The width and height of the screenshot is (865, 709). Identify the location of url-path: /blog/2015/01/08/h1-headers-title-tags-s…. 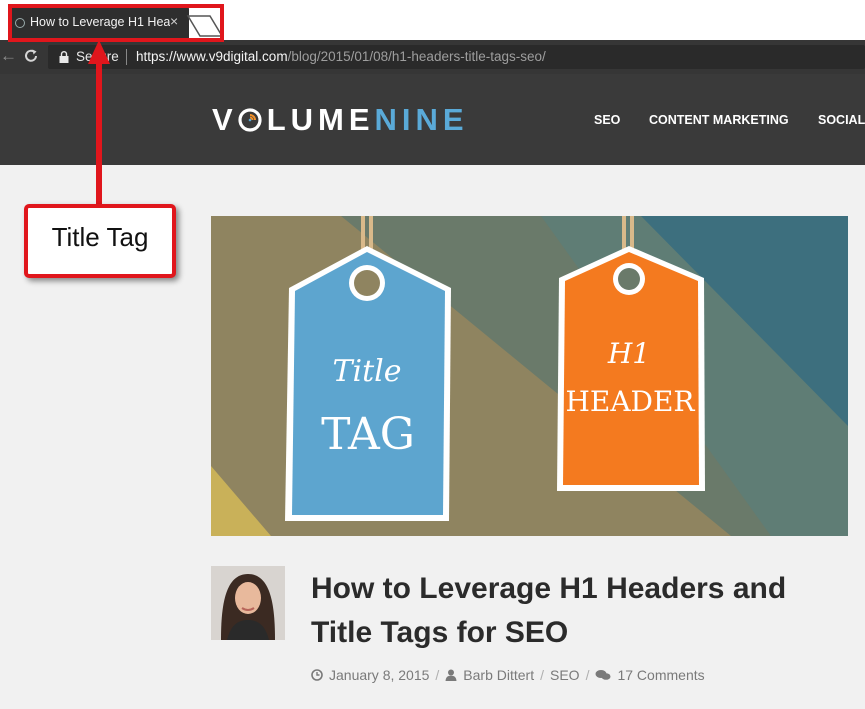
(416, 56).